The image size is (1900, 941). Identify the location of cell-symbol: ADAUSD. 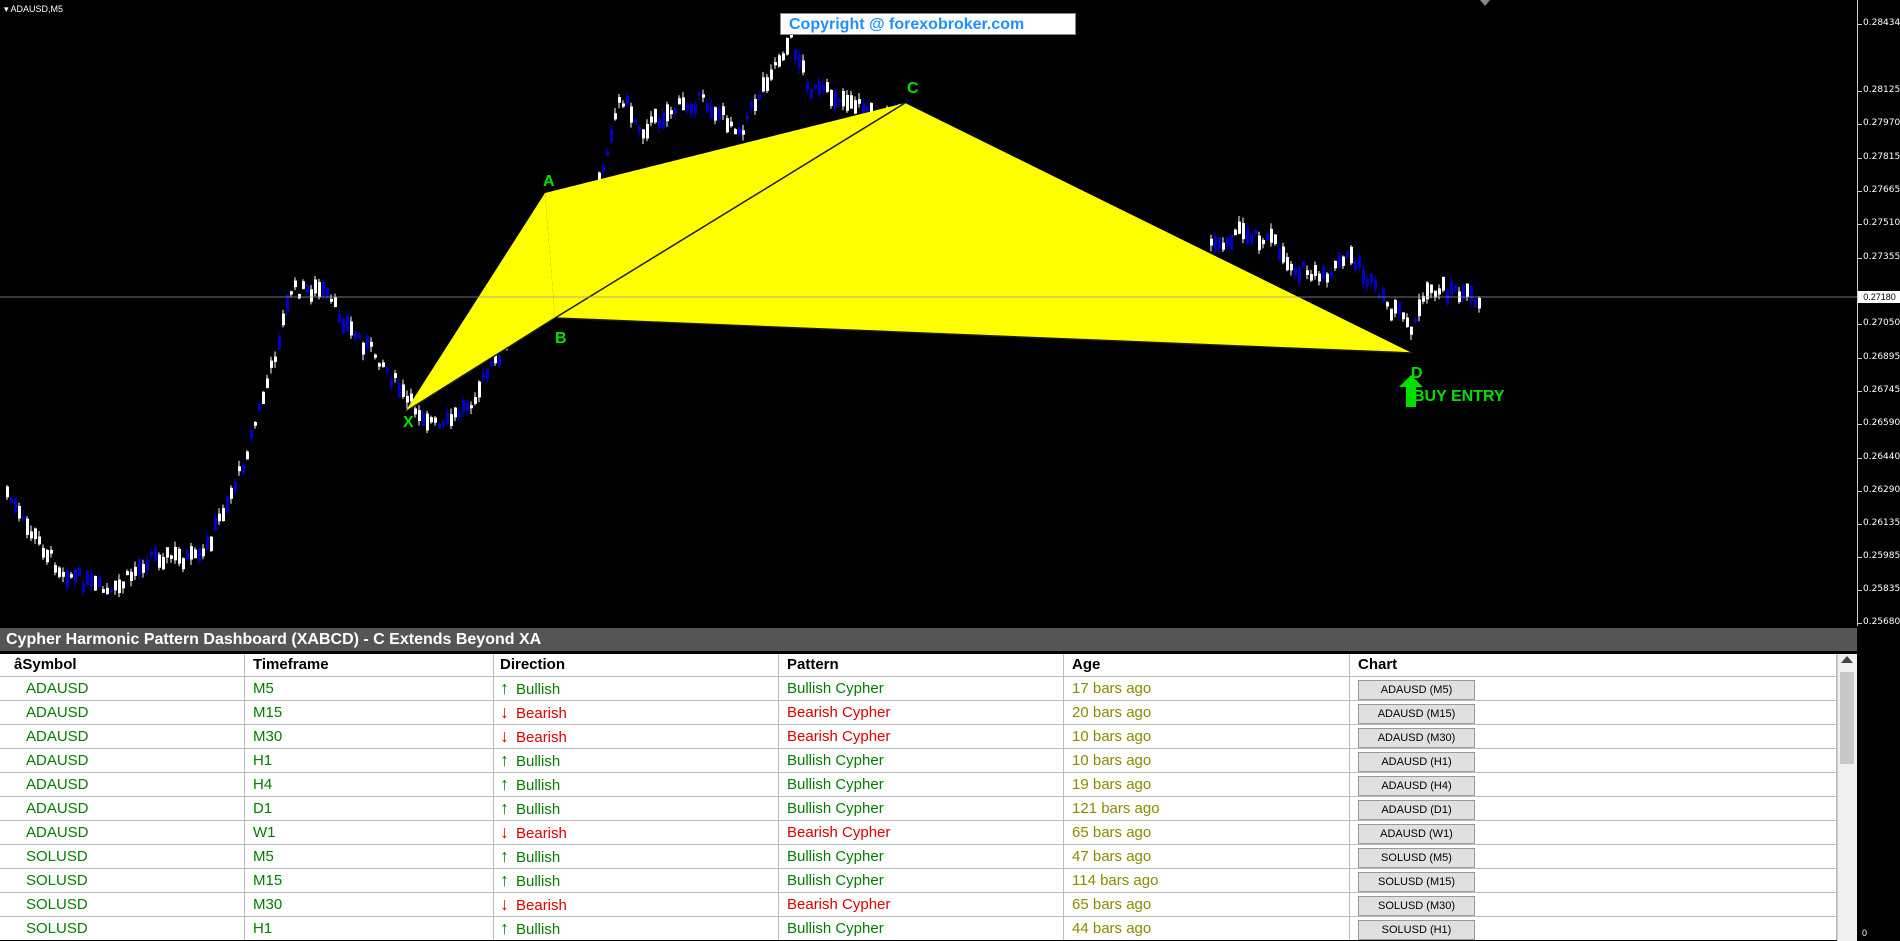
(122, 712).